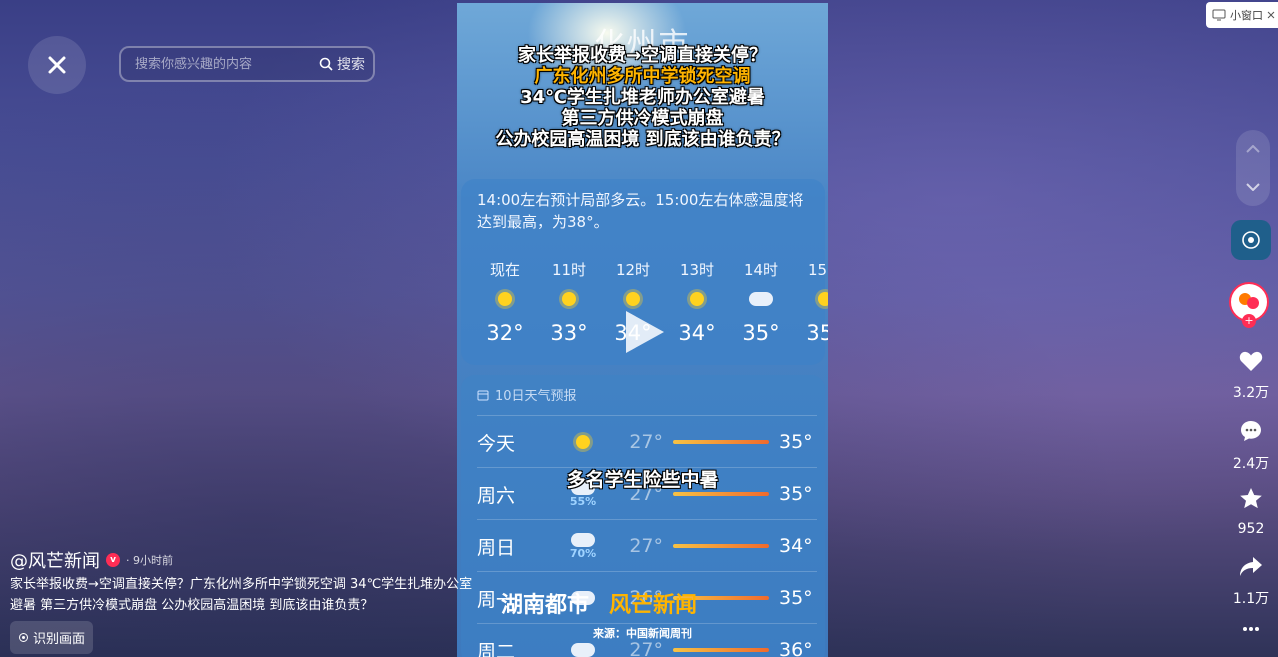 Image resolution: width=1278 pixels, height=657 pixels. What do you see at coordinates (1249, 301) in the screenshot?
I see `avatar-logo-icon` at bounding box center [1249, 301].